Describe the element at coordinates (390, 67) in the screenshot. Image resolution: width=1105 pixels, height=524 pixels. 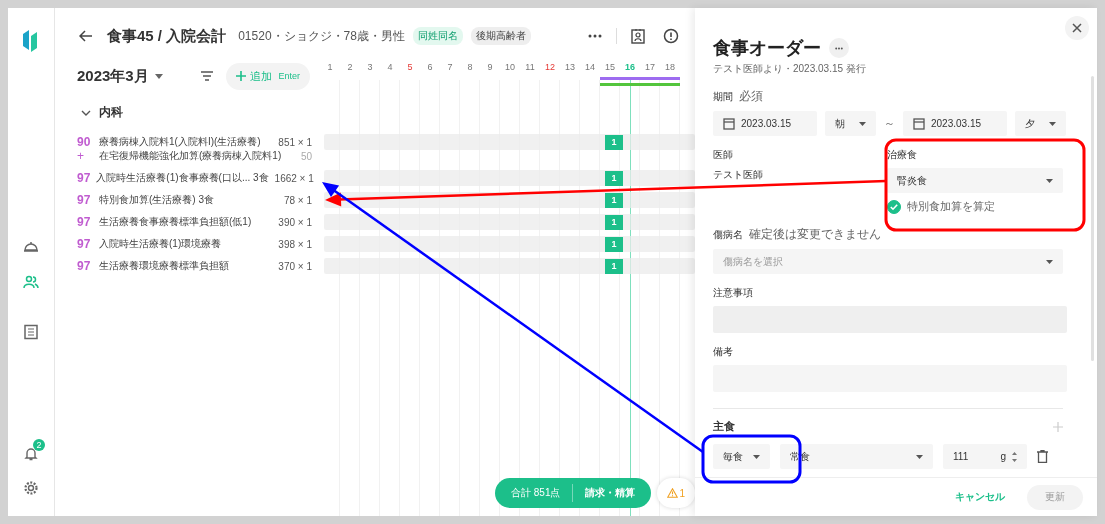
I see `day-number: 4` at that location.